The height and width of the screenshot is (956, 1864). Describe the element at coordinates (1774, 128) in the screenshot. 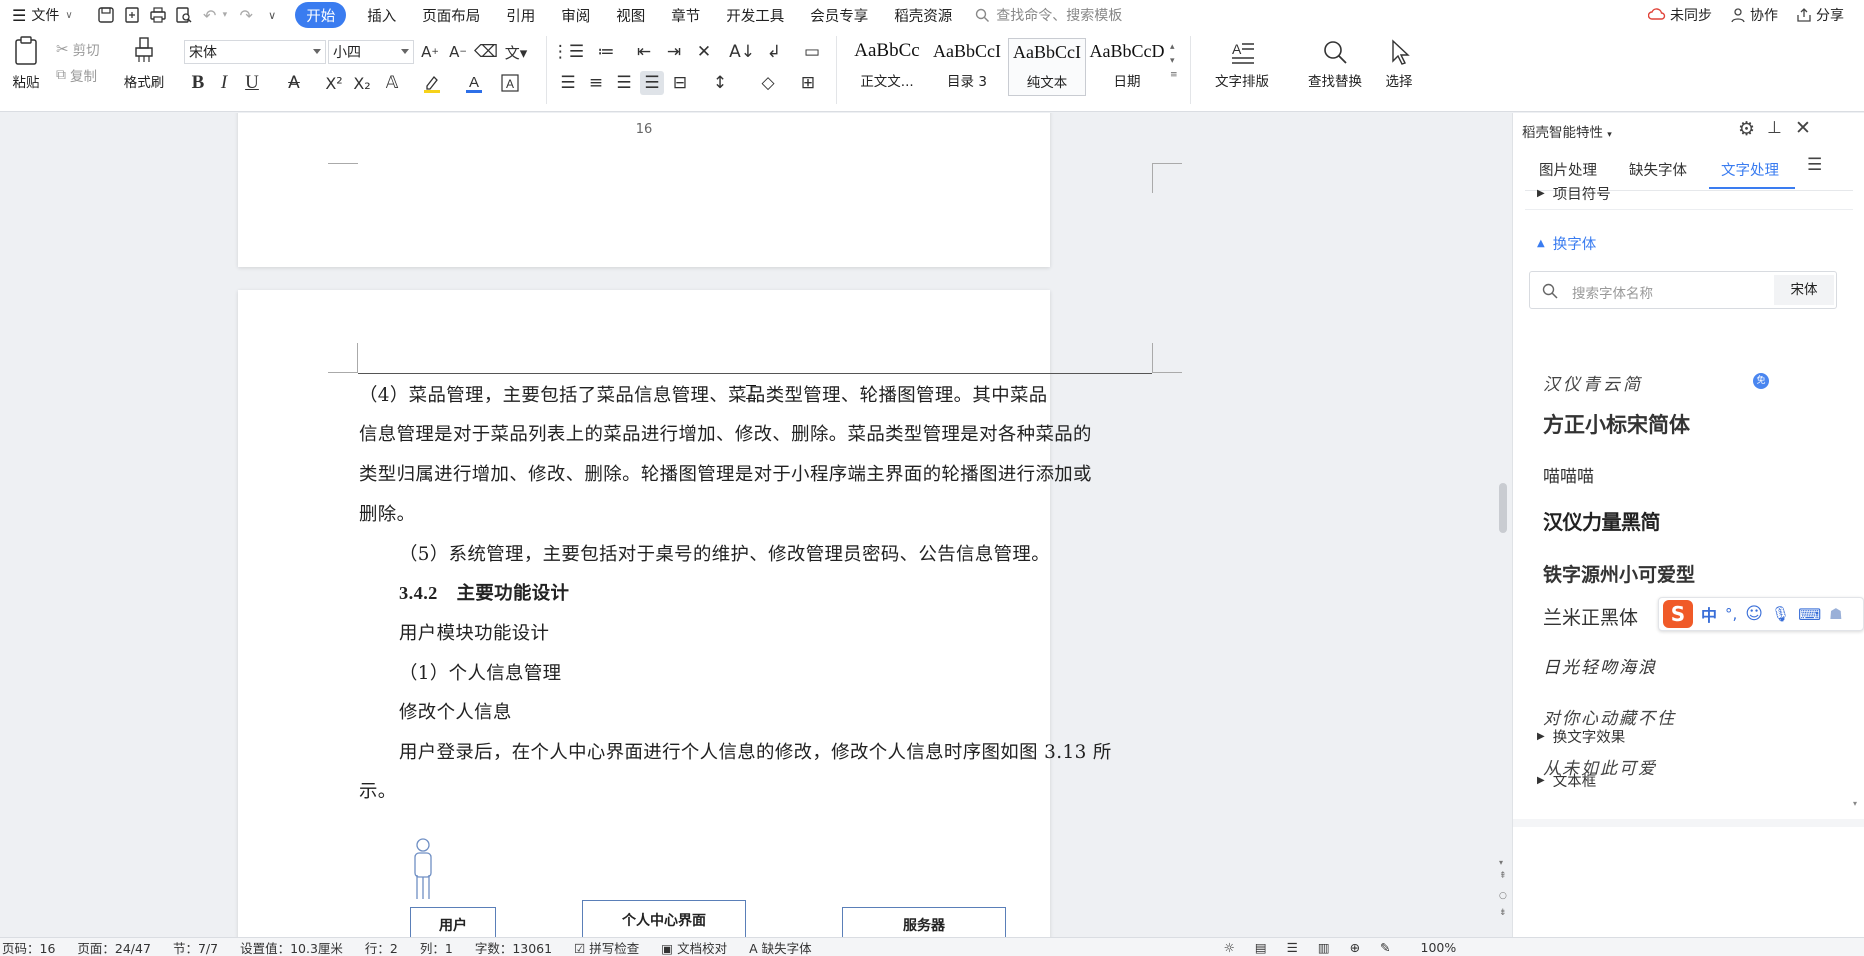

I see `pin-icon: ⊥` at that location.